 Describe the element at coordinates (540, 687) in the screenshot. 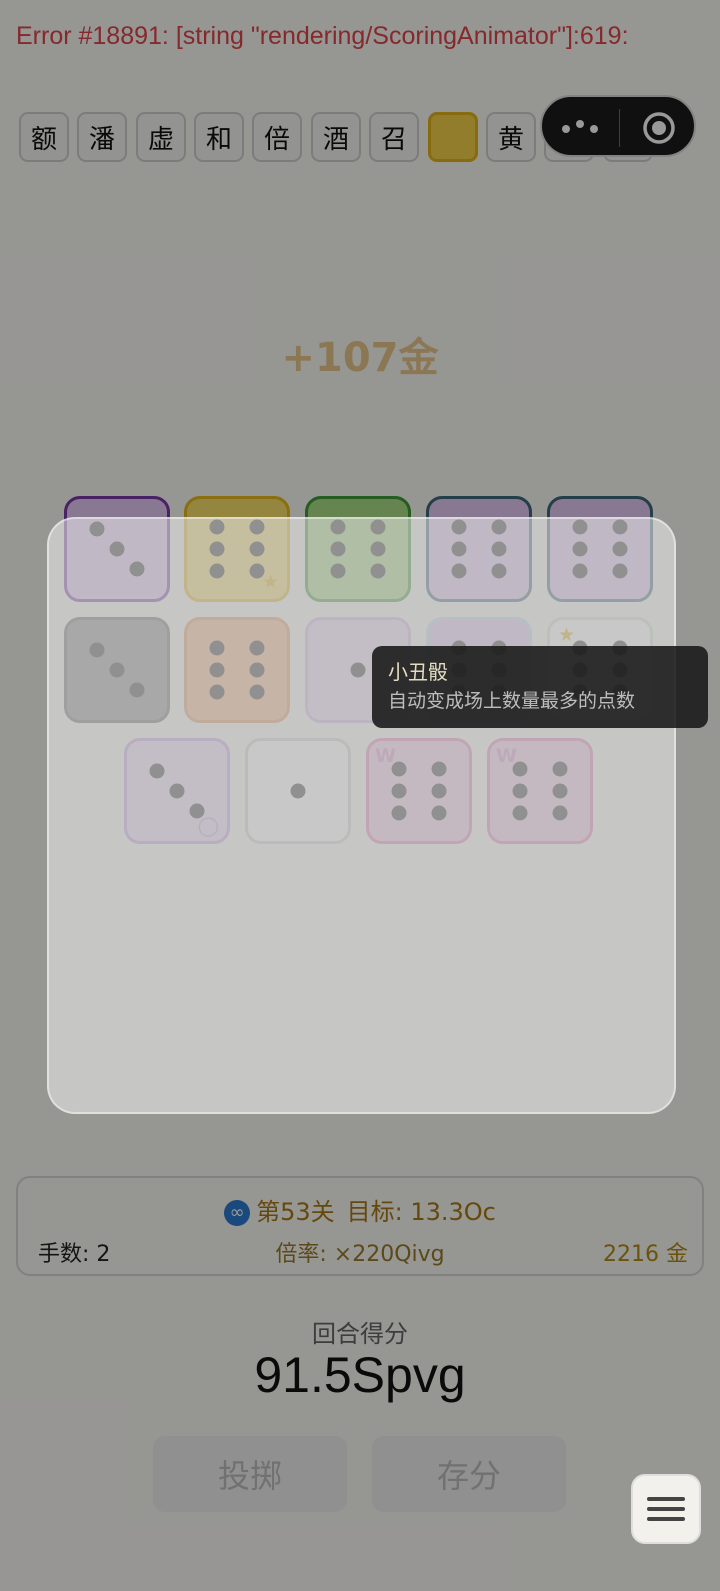

I see `dice-tooltip: 小丑骰 自动变成场上数量最多的点数` at that location.